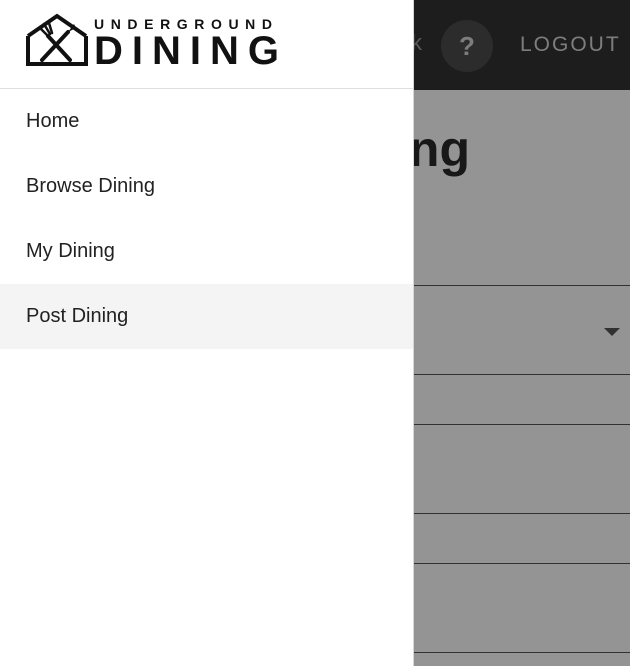 Image resolution: width=630 pixels, height=666 pixels. What do you see at coordinates (206, 186) in the screenshot?
I see `menu-item-browse-dining: Browse Dining` at bounding box center [206, 186].